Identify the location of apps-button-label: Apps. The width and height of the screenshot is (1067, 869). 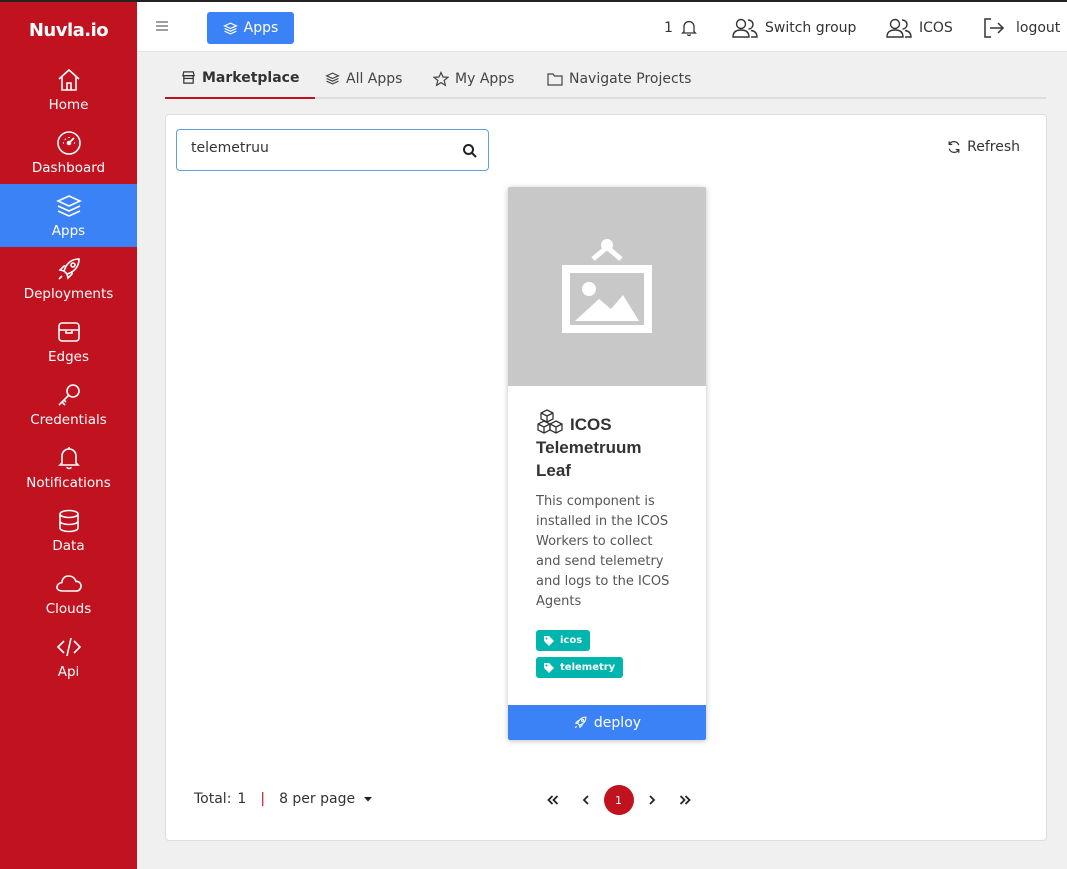
(261, 28).